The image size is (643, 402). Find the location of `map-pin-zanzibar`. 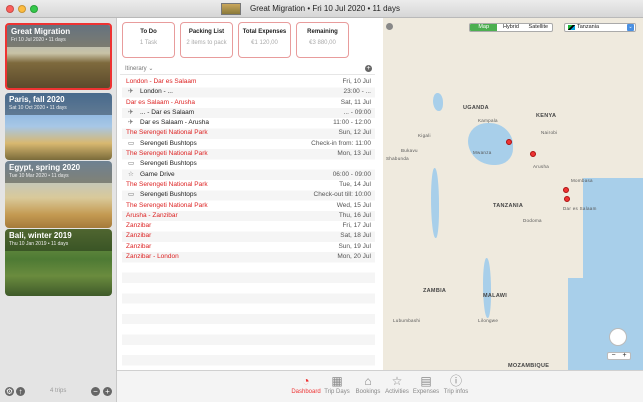

map-pin-zanzibar is located at coordinates (566, 190).